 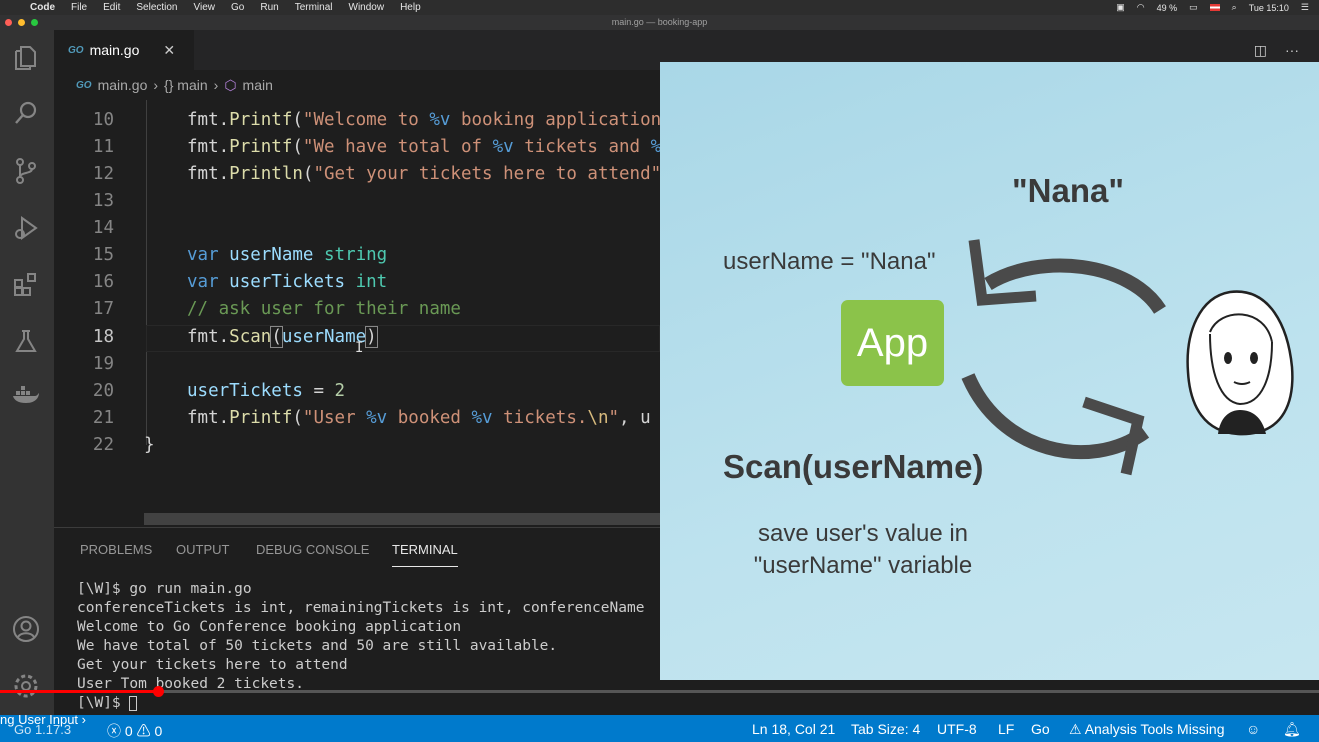 I want to click on analysis-tools-warning: ⚠ Analysis Tools Missing, so click(x=1146, y=729).